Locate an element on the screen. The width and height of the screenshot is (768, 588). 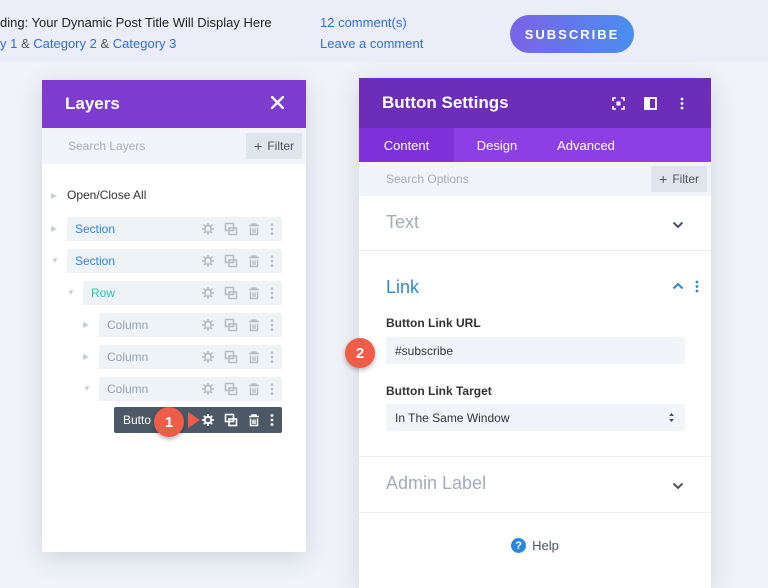
filter-label: Filter is located at coordinates (280, 146).